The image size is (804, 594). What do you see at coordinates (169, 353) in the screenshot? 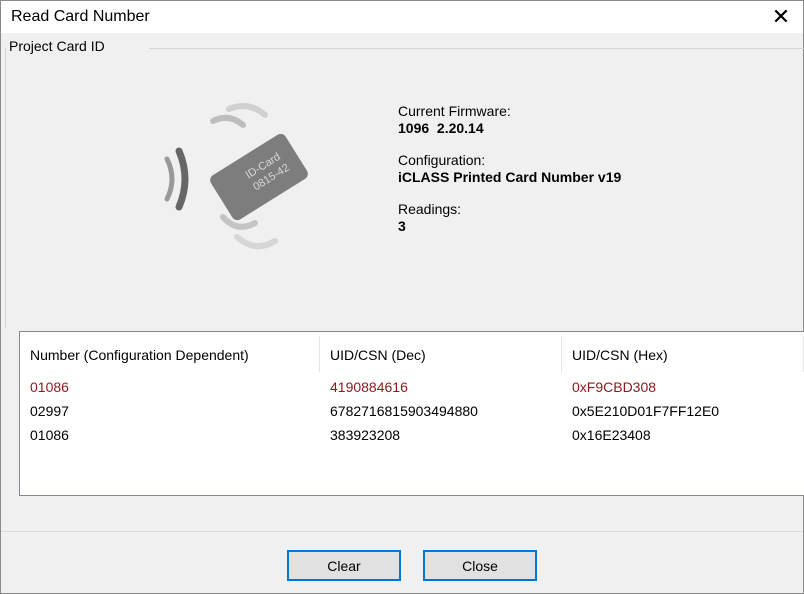
I see `column-header-number: Number (Configuration Dependent)` at bounding box center [169, 353].